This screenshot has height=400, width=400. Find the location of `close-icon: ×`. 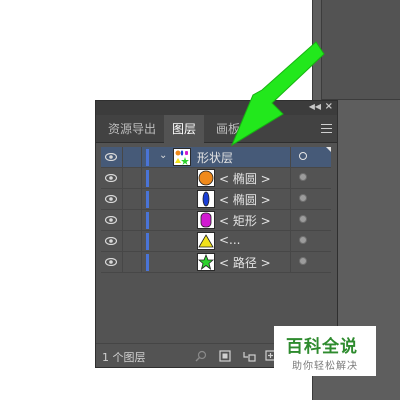

close-icon: × is located at coordinates (329, 106).